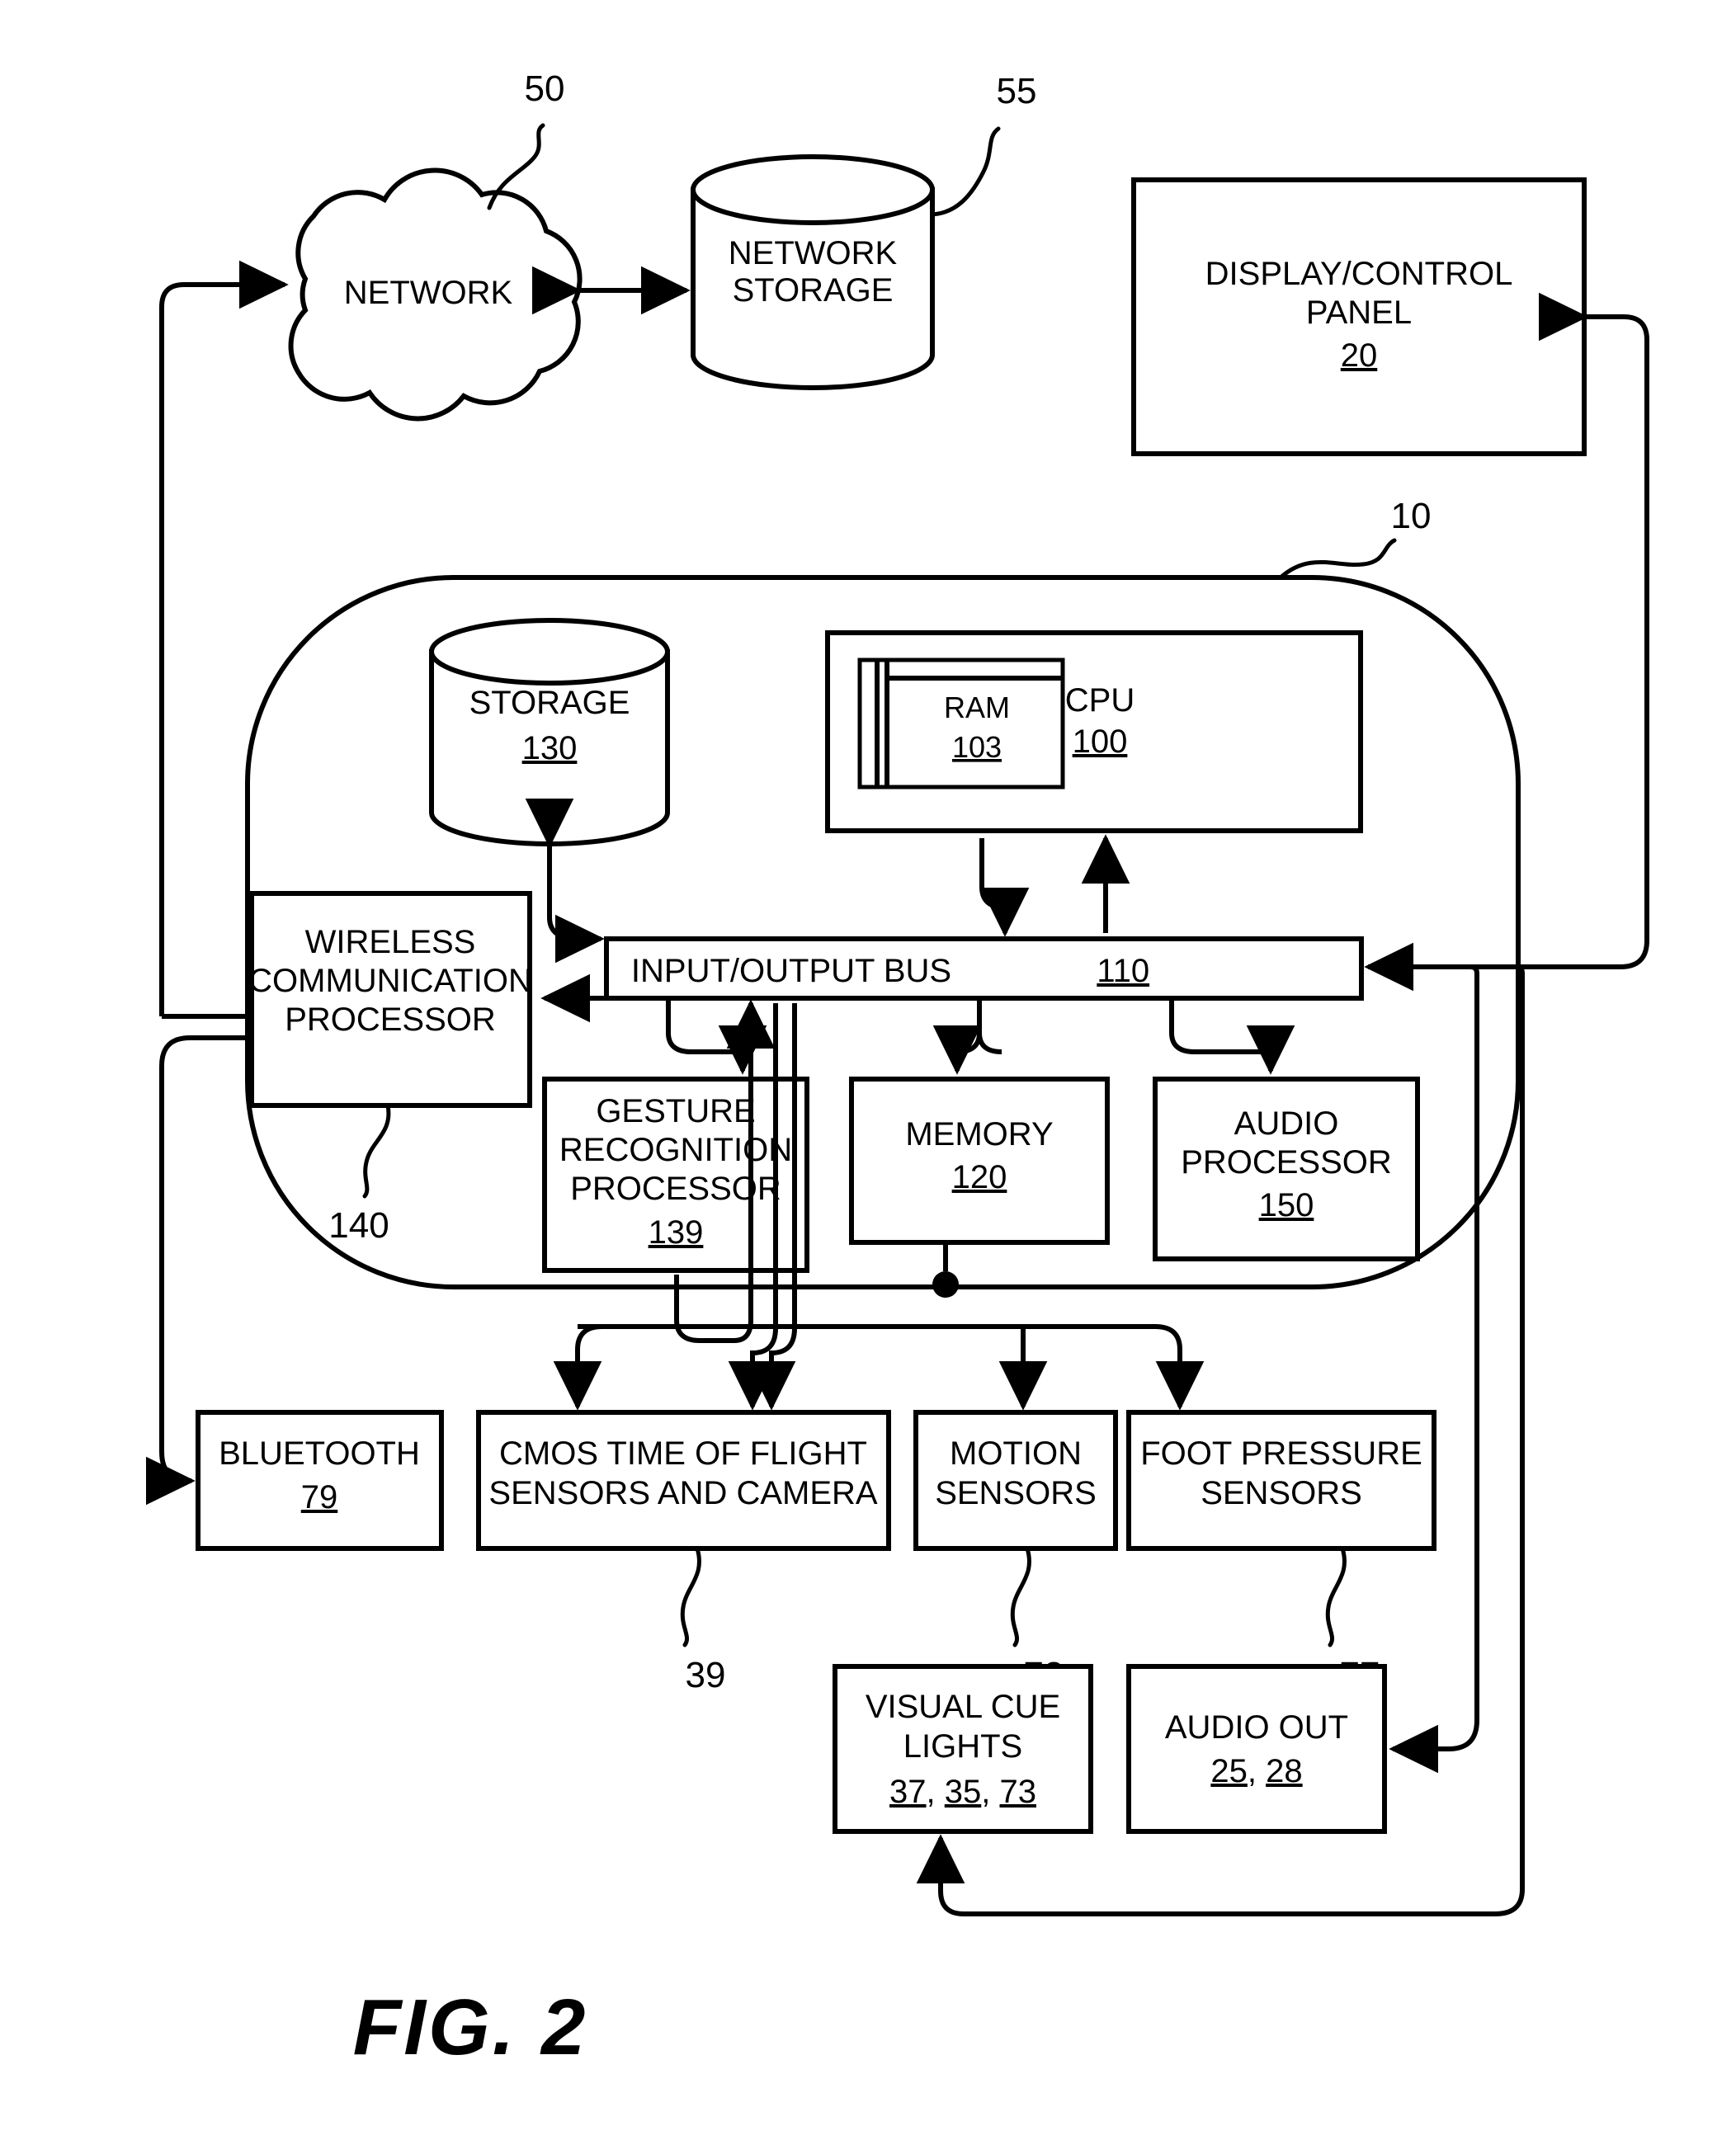 Image resolution: width=1736 pixels, height=2154 pixels. I want to click on foot-label-1: FOOT PRESSURE, so click(1281, 1453).